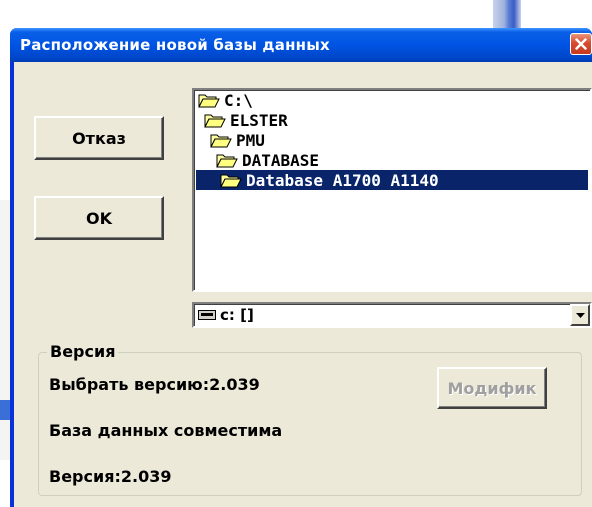 This screenshot has width=592, height=507. I want to click on tree-item-label: Database A1700 A1140, so click(342, 180).